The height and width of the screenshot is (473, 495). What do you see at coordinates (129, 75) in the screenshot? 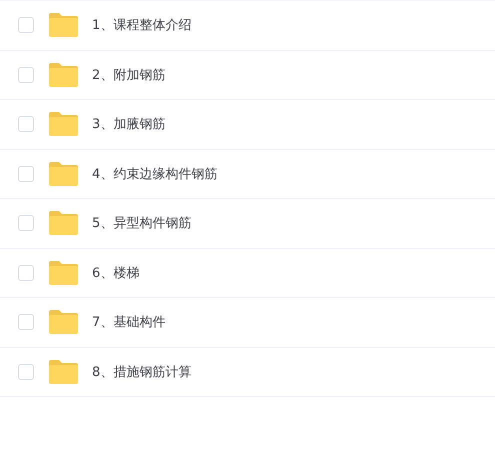
I see `folder-name: 2、附加钢筋` at bounding box center [129, 75].